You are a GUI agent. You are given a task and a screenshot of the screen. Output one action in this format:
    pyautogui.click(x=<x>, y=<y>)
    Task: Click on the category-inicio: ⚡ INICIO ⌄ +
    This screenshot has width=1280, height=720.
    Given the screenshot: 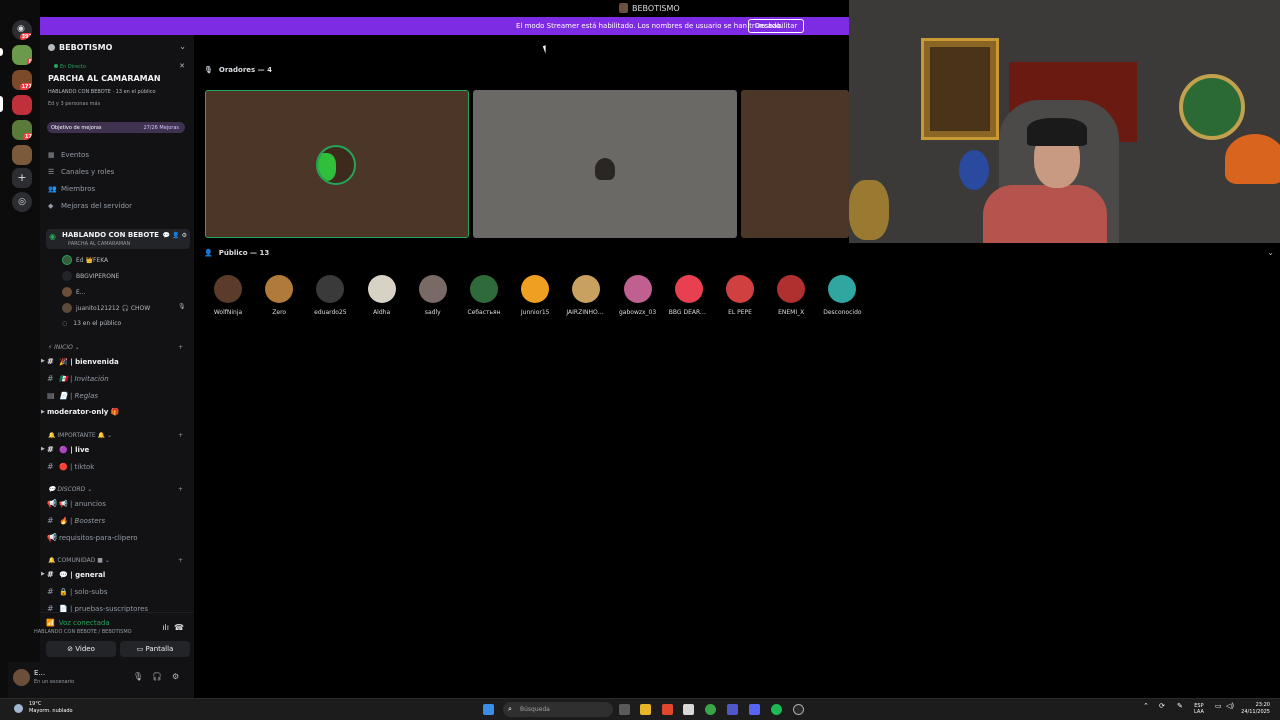 What is the action you would take?
    pyautogui.click(x=115, y=347)
    